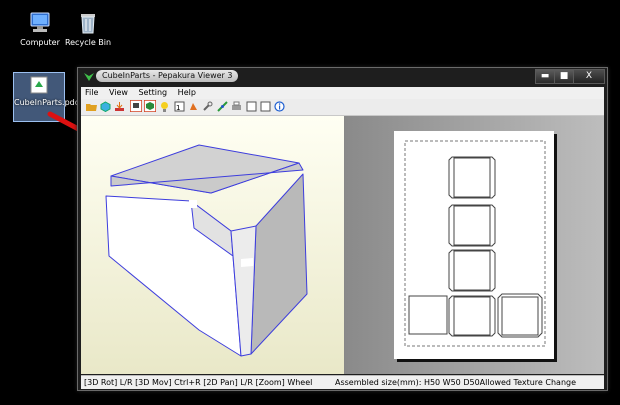 This screenshot has width=620, height=405. What do you see at coordinates (236, 106) in the screenshot?
I see `printer-icon` at bounding box center [236, 106].